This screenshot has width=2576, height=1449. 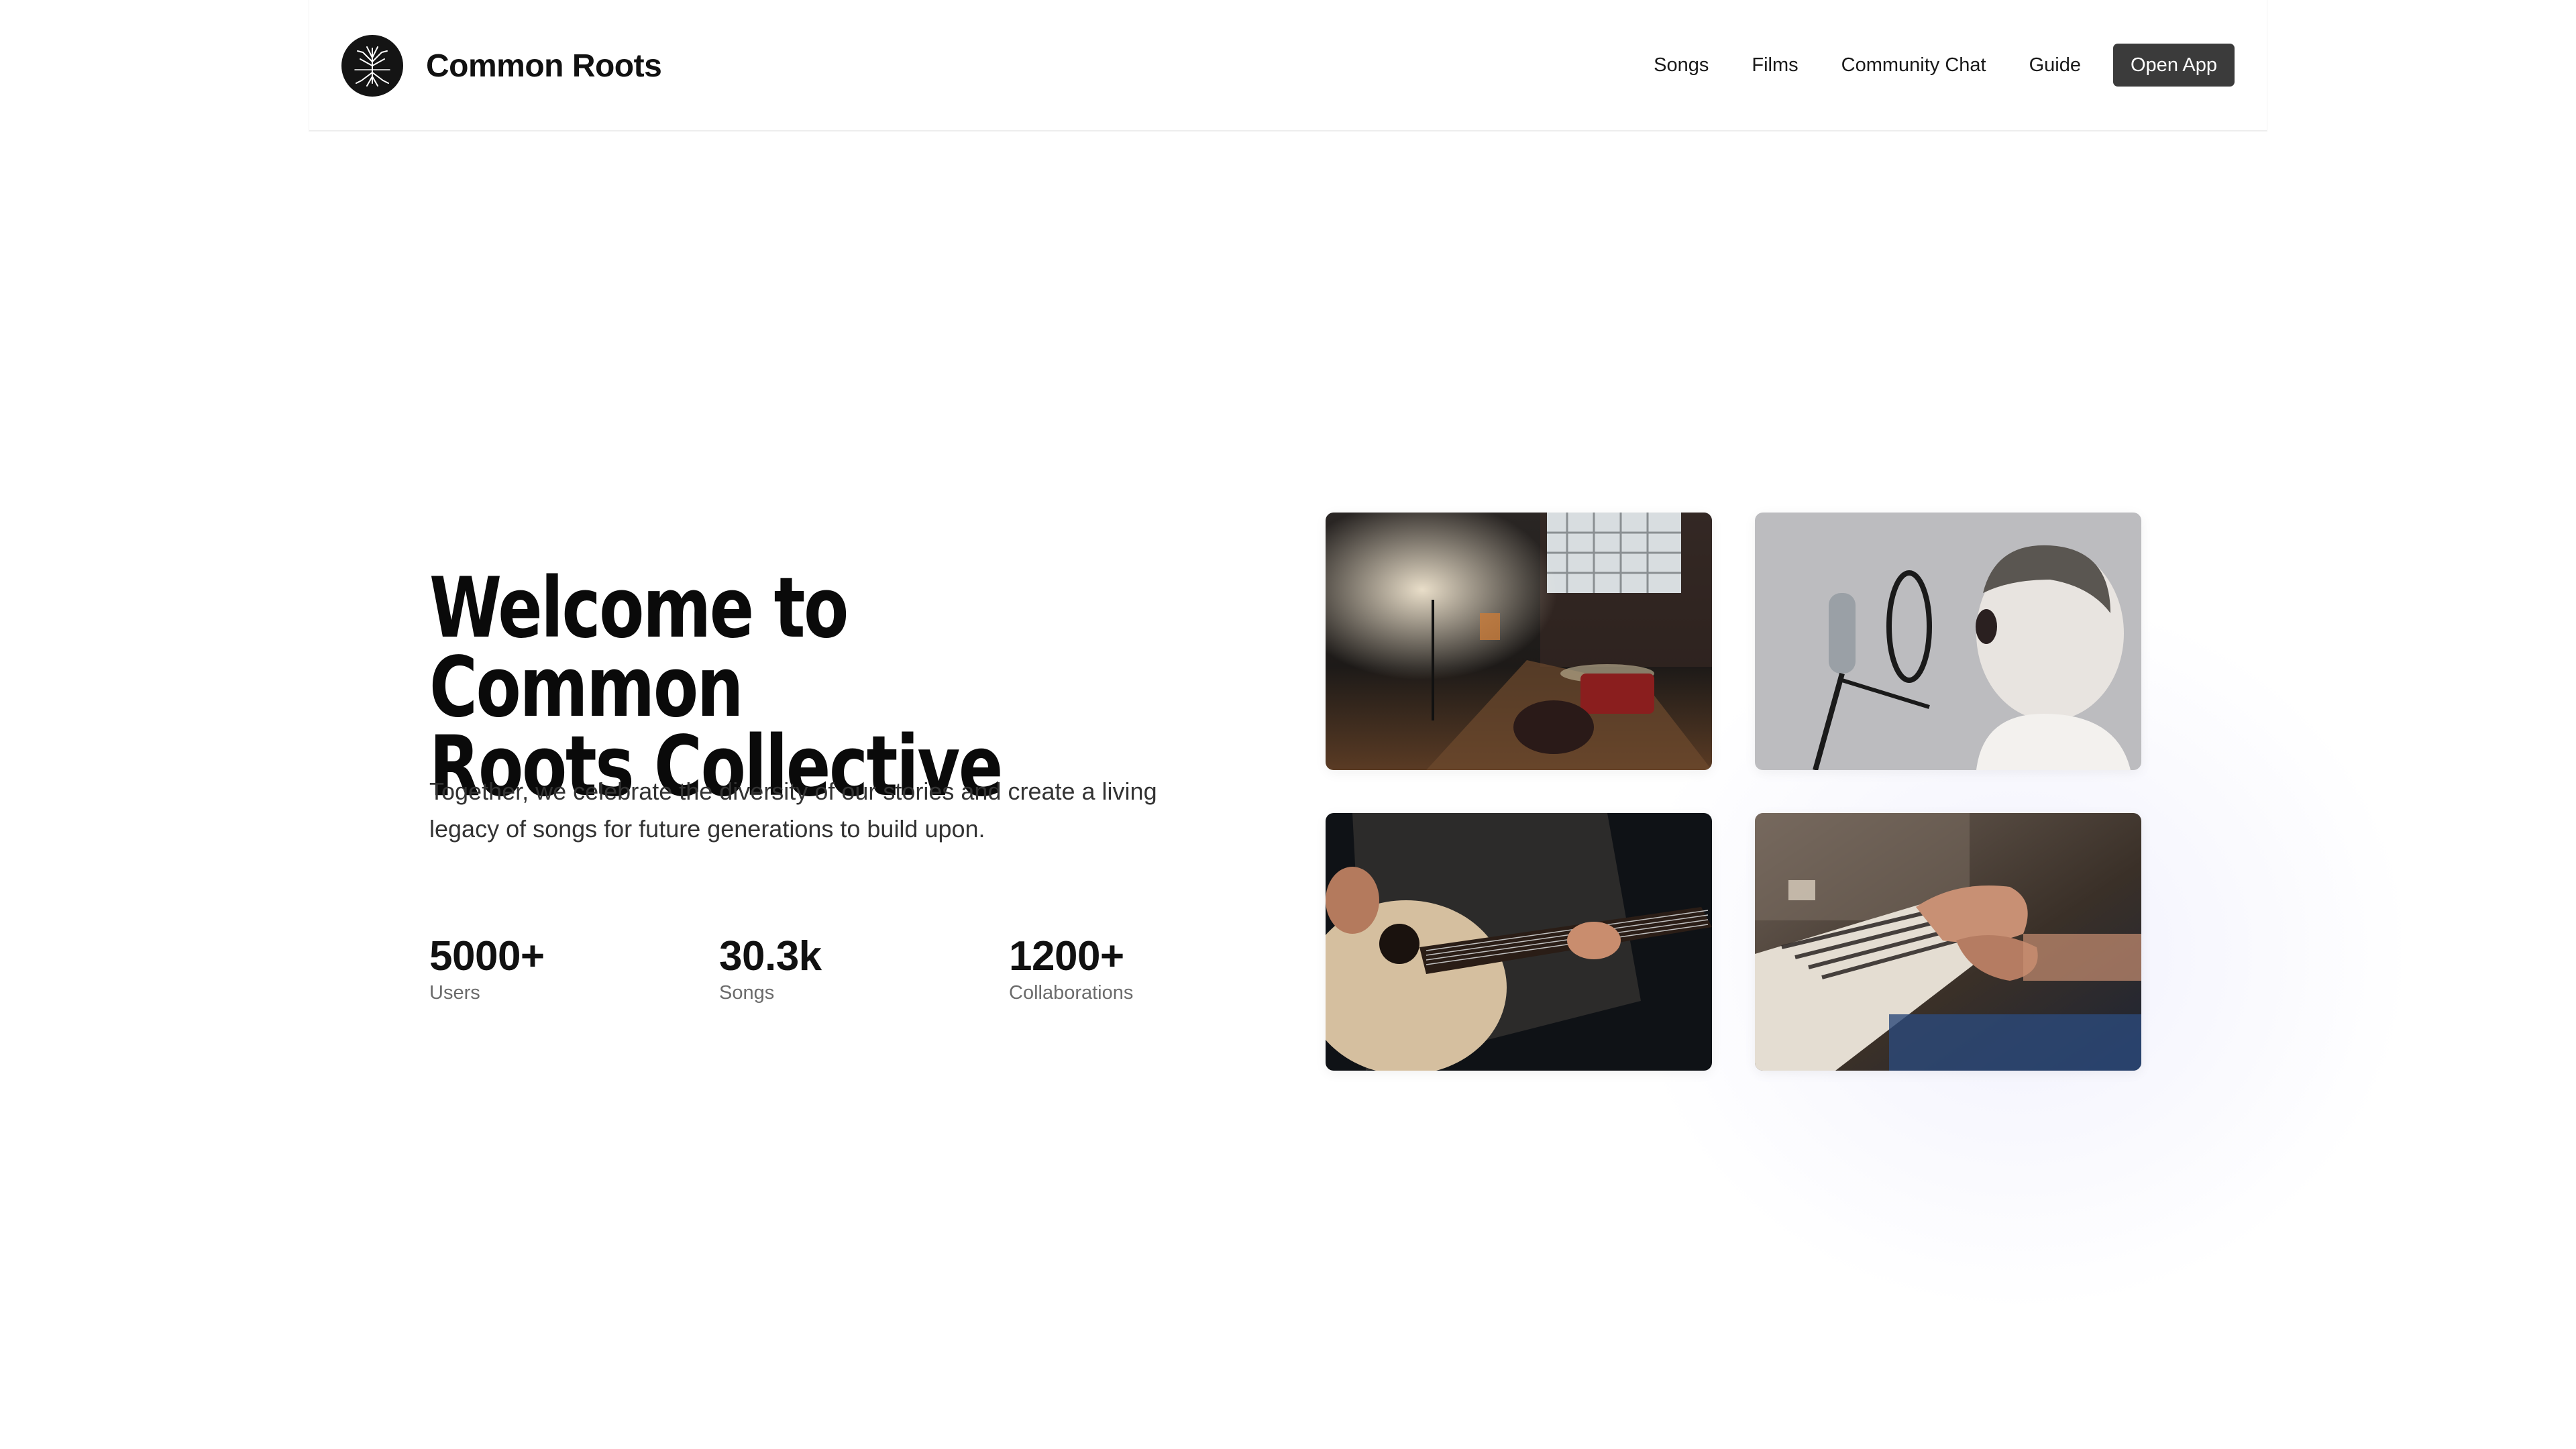 I want to click on nav-films: Films, so click(x=1775, y=65).